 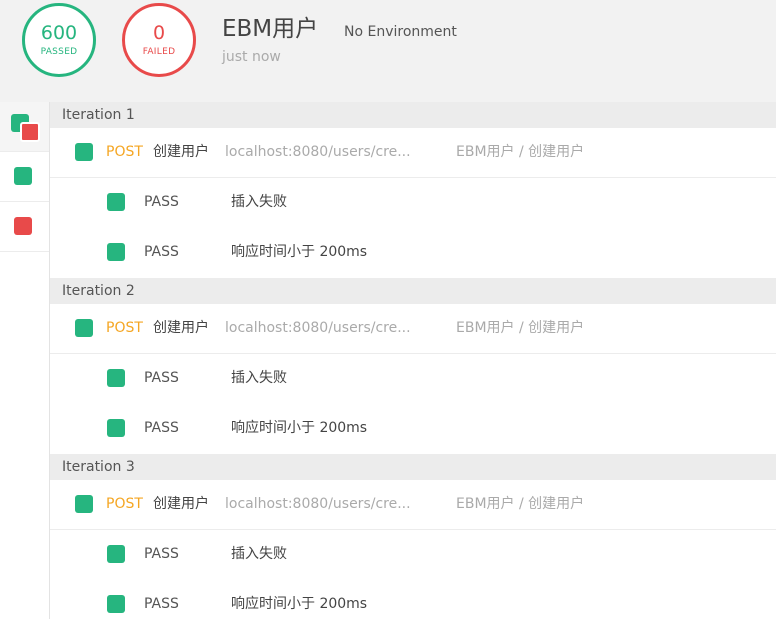 I want to click on filter-failed-button, so click(x=24, y=227).